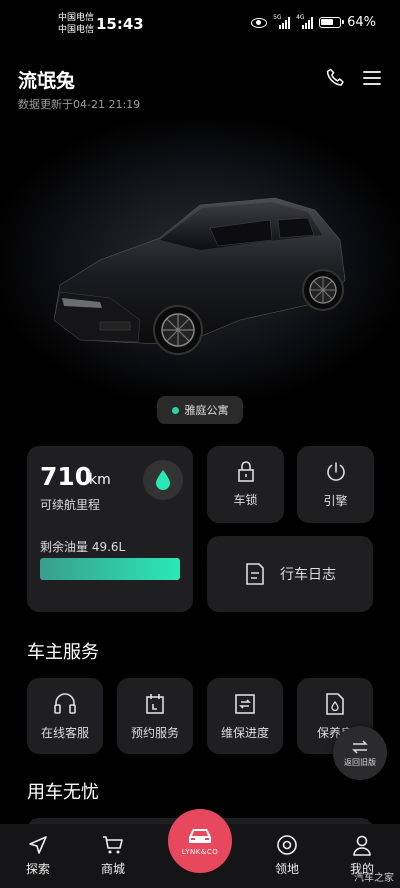  I want to click on drive-log-button: 行车日志, so click(290, 574).